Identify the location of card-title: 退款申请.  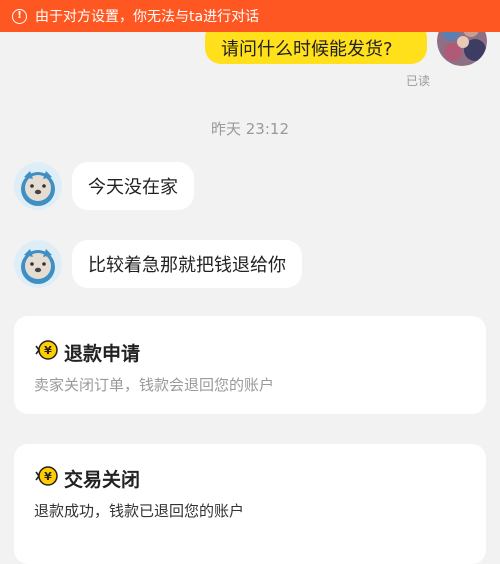
(102, 353).